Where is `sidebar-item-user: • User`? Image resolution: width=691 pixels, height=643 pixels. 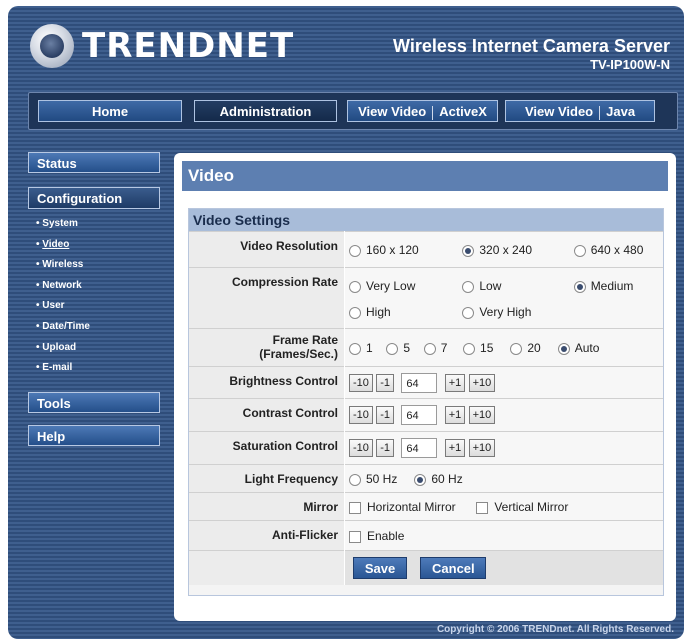 sidebar-item-user: • User is located at coordinates (94, 306).